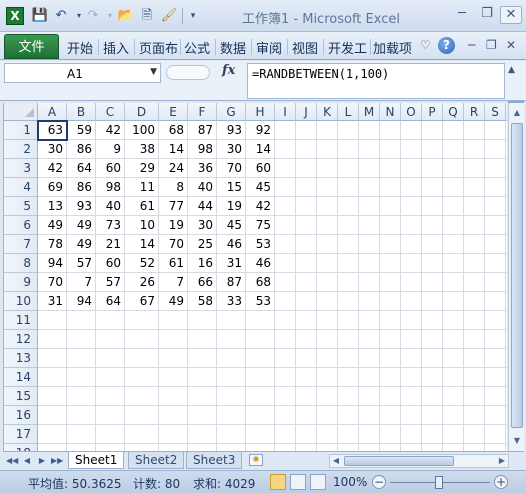  What do you see at coordinates (411, 206) in the screenshot?
I see `cell-o5` at bounding box center [411, 206].